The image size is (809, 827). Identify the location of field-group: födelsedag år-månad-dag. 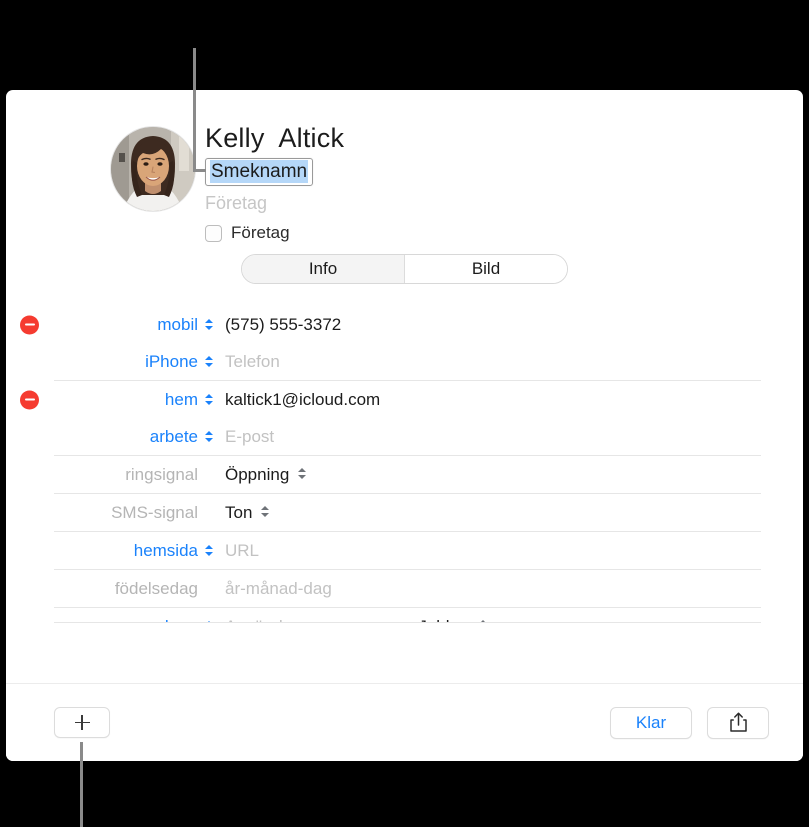
(407, 589).